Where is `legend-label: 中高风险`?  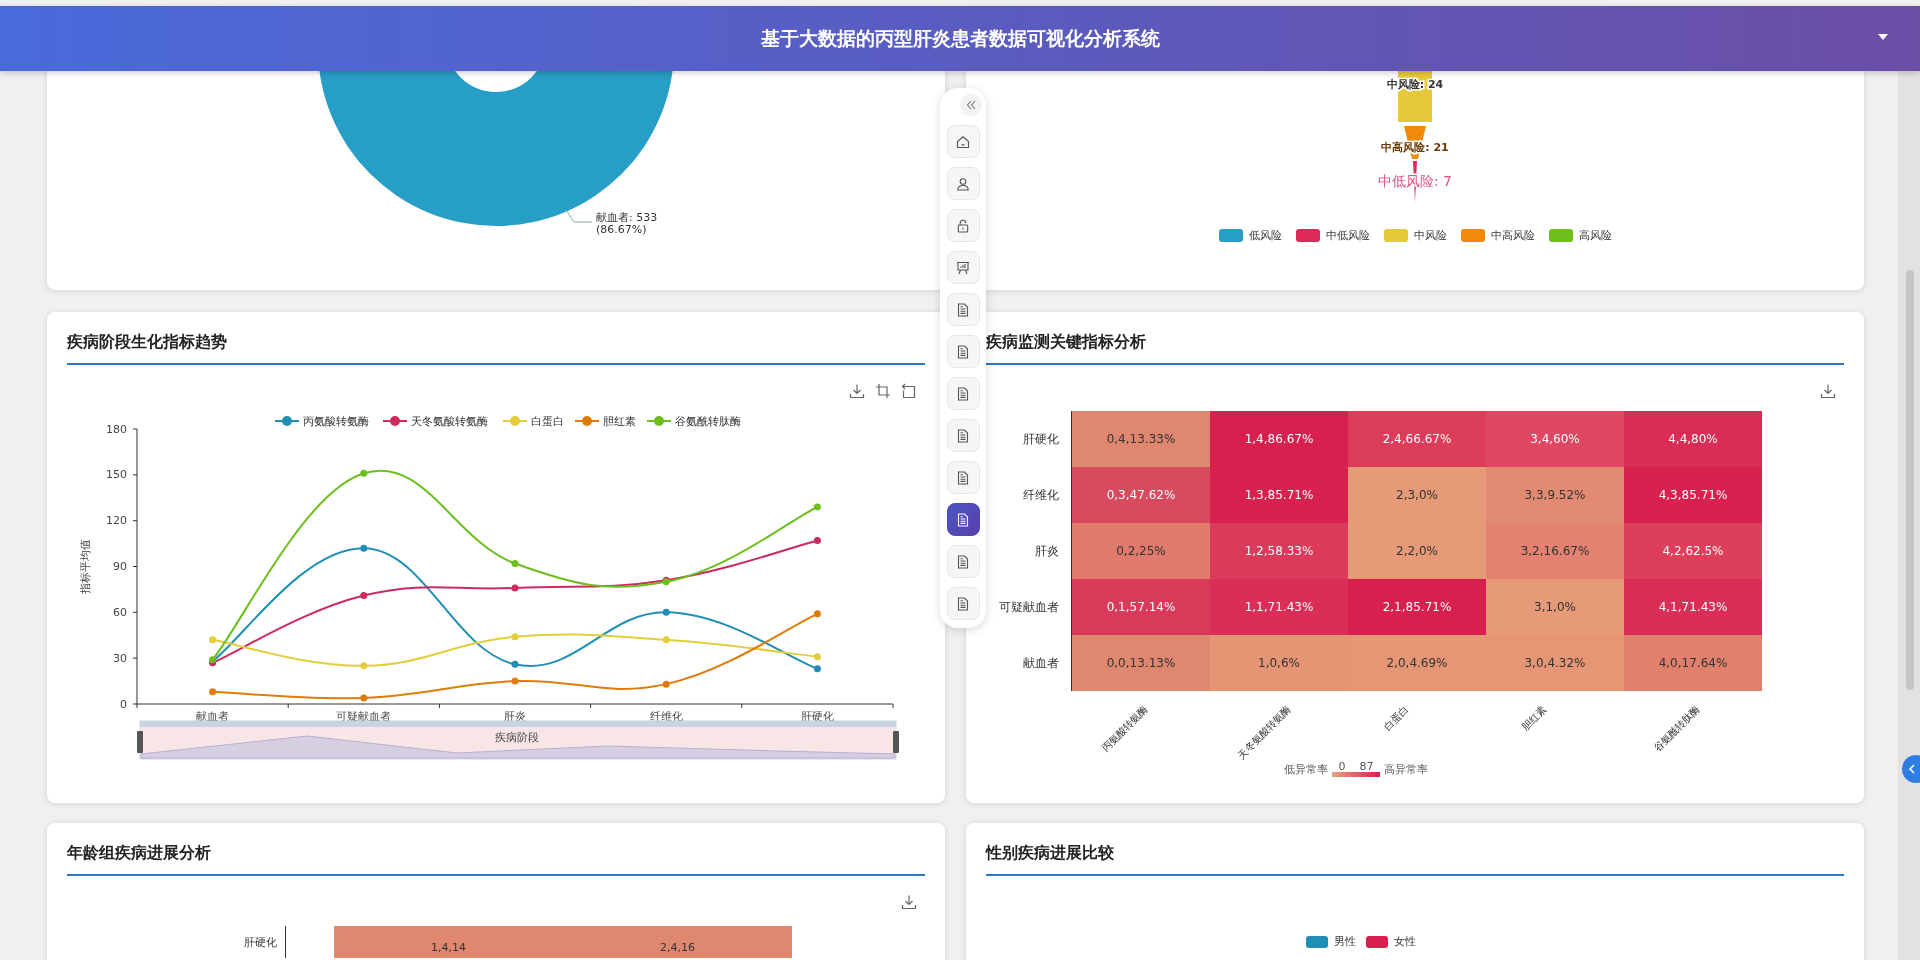
legend-label: 中高风险 is located at coordinates (1512, 235).